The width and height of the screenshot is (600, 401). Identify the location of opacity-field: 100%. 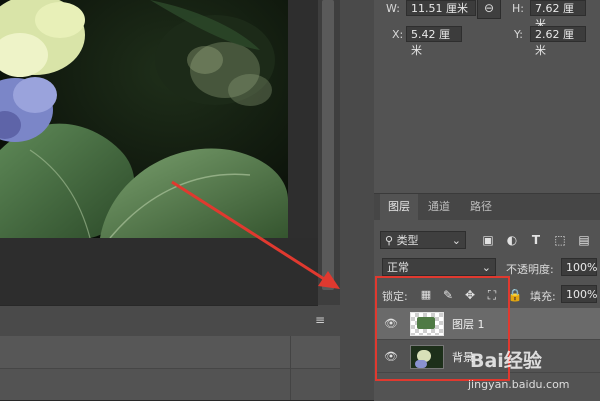
(579, 267).